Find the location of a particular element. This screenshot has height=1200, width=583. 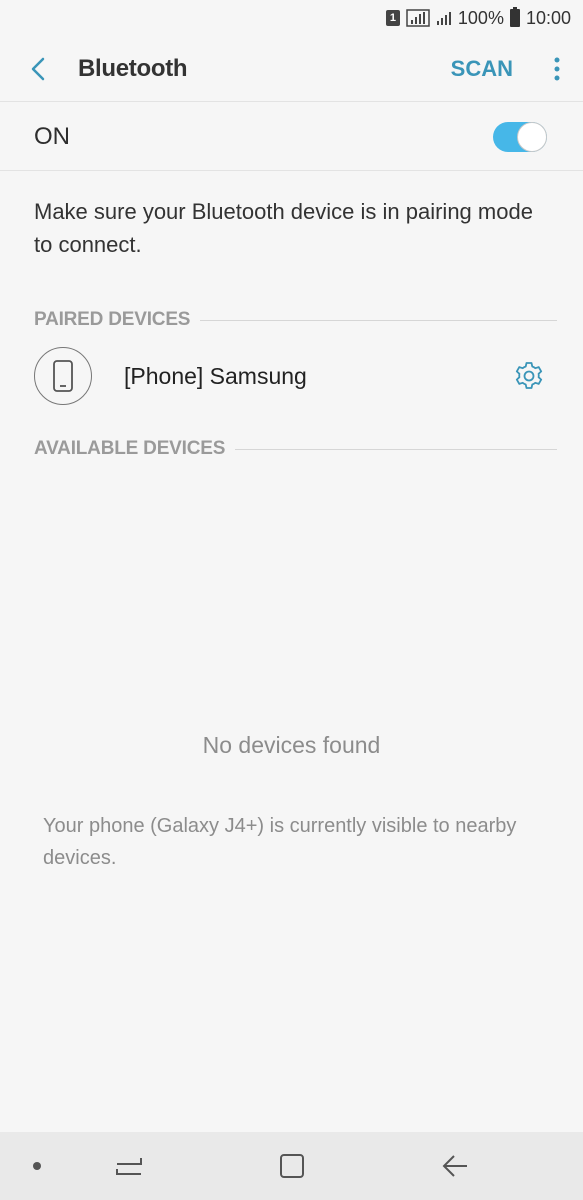

section-label: PAIRED DEVICES is located at coordinates (112, 319).